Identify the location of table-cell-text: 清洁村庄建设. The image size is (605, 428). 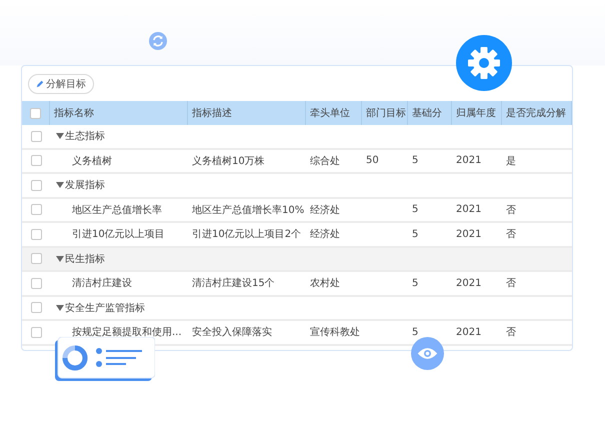
(102, 283).